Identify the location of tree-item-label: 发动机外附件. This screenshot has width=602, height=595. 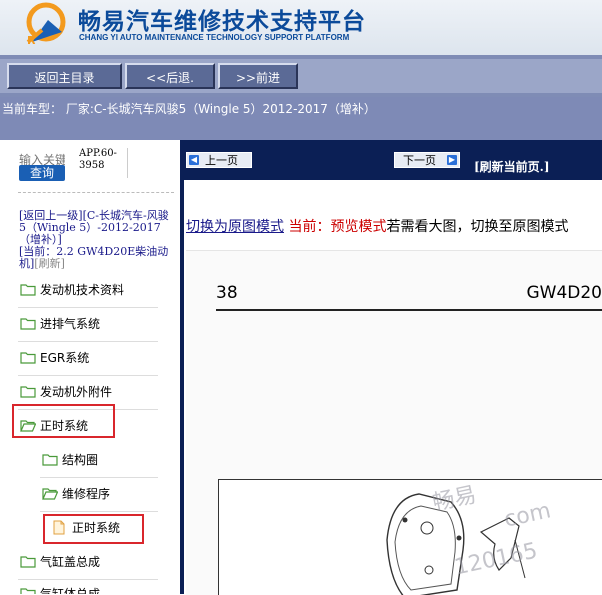
(76, 392).